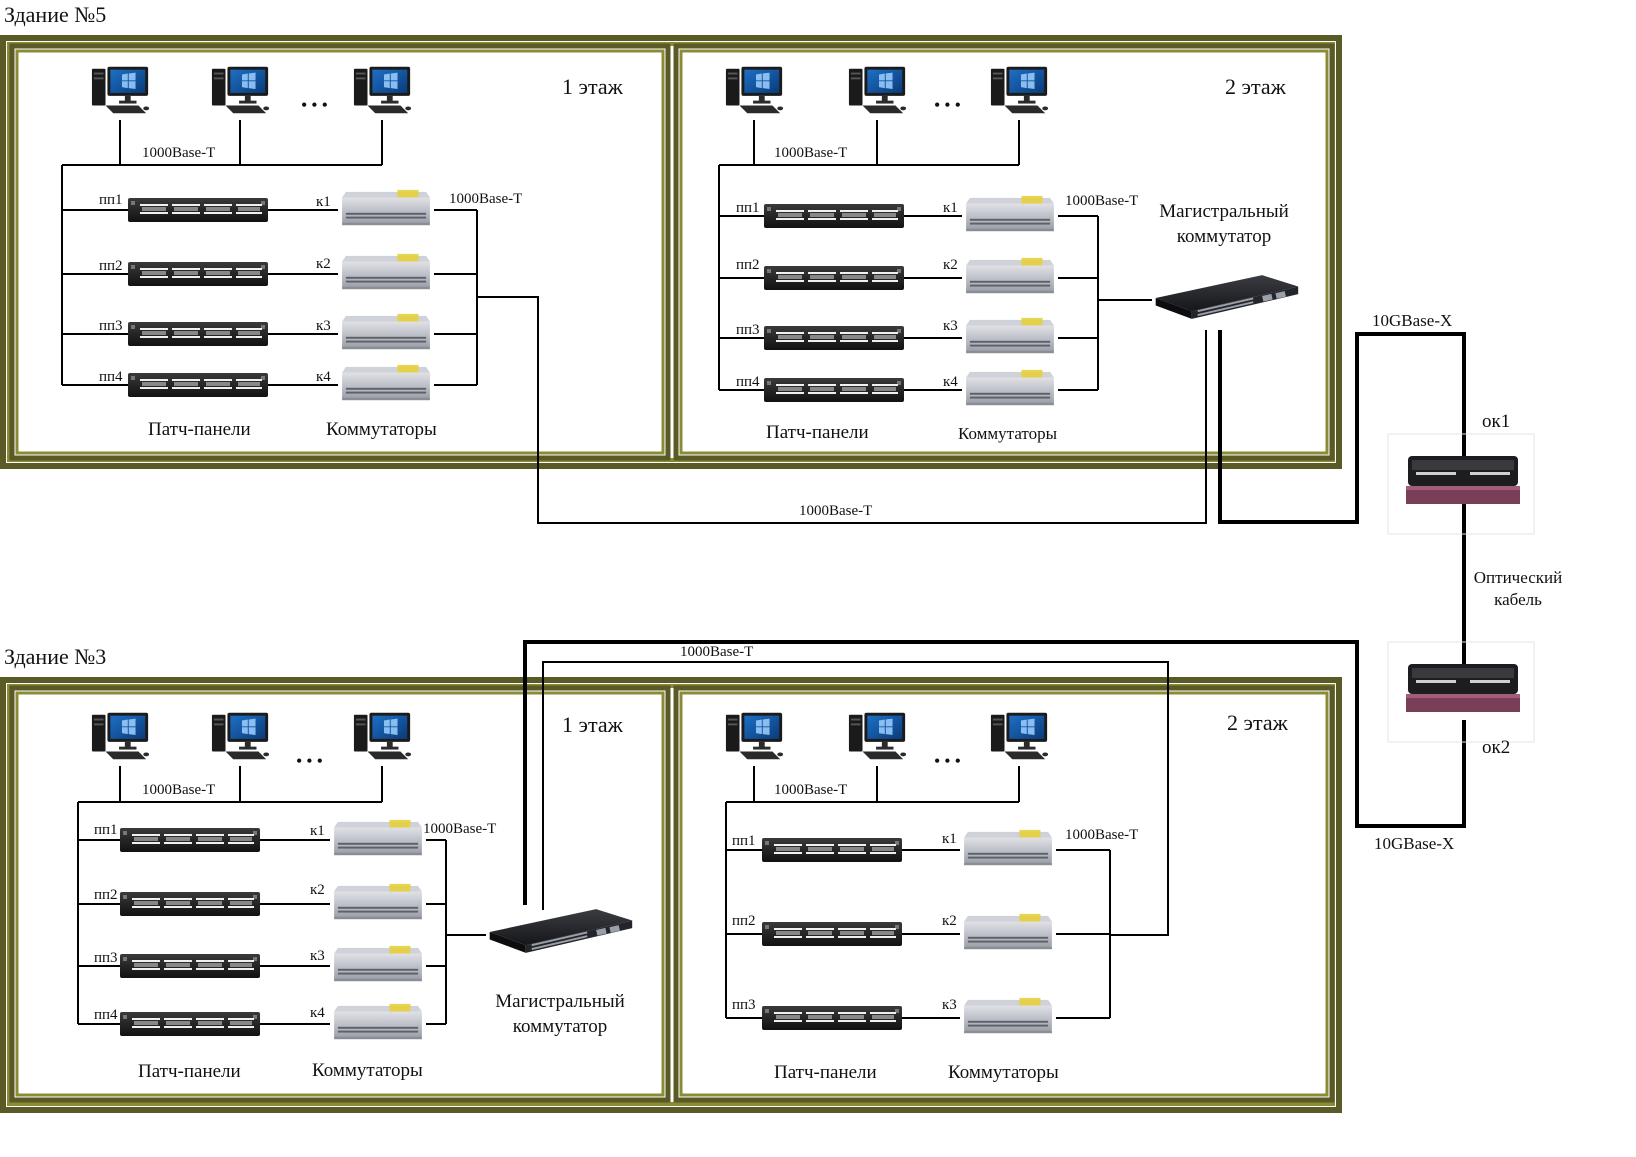 This screenshot has width=1636, height=1157. I want to click on optical-box-label: ок2, so click(1496, 747).